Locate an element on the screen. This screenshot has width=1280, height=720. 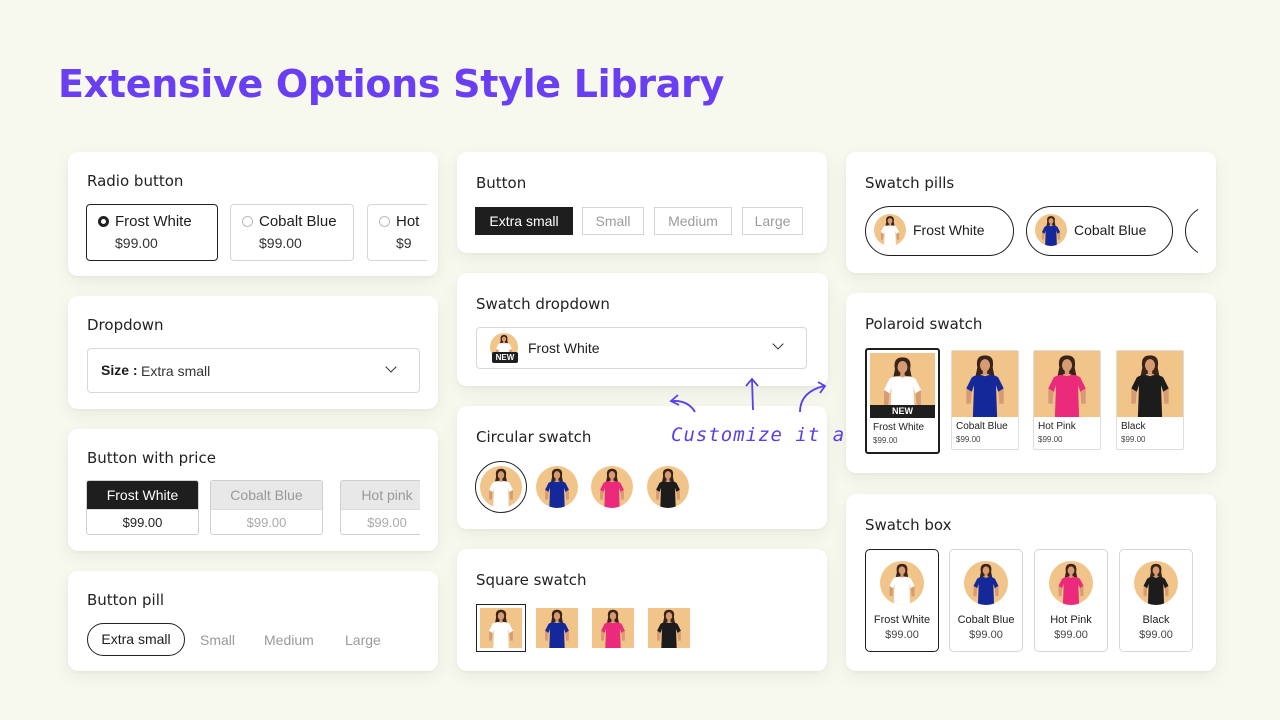
size-button-extra-small: Extra small is located at coordinates (524, 221).